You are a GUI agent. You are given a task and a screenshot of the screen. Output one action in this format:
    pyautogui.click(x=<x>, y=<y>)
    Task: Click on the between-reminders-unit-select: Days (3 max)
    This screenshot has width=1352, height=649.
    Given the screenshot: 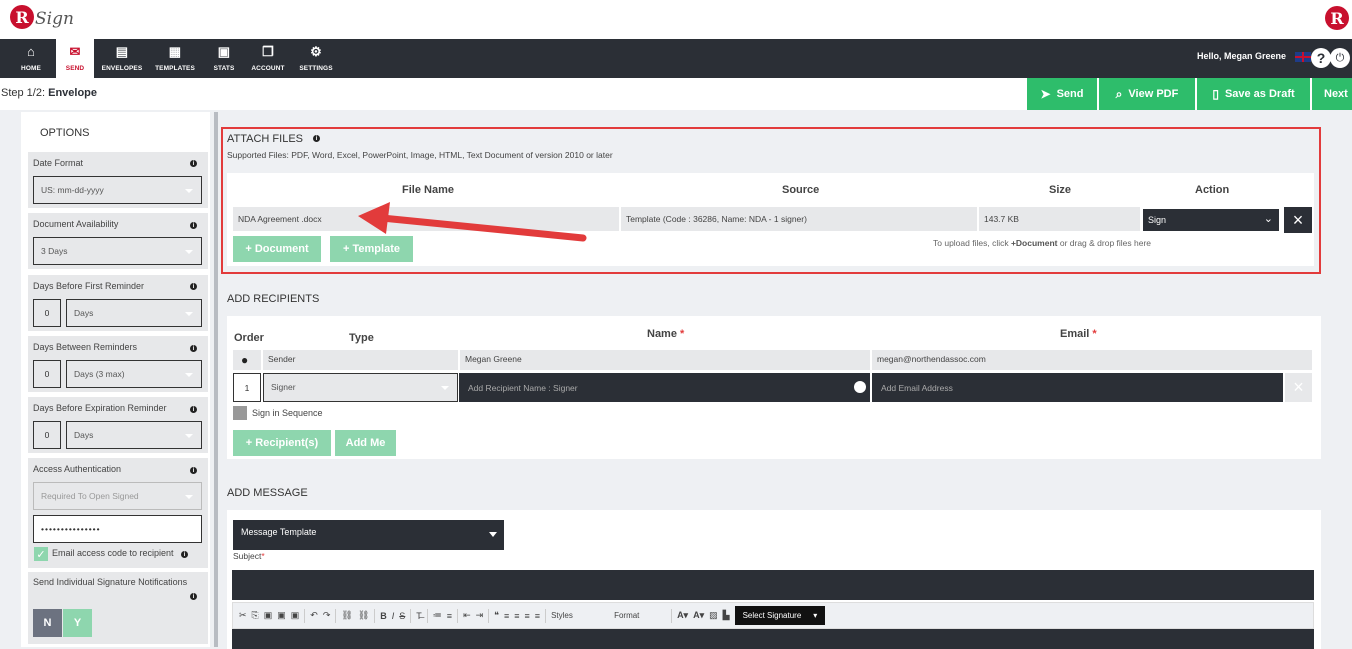 What is the action you would take?
    pyautogui.click(x=134, y=374)
    